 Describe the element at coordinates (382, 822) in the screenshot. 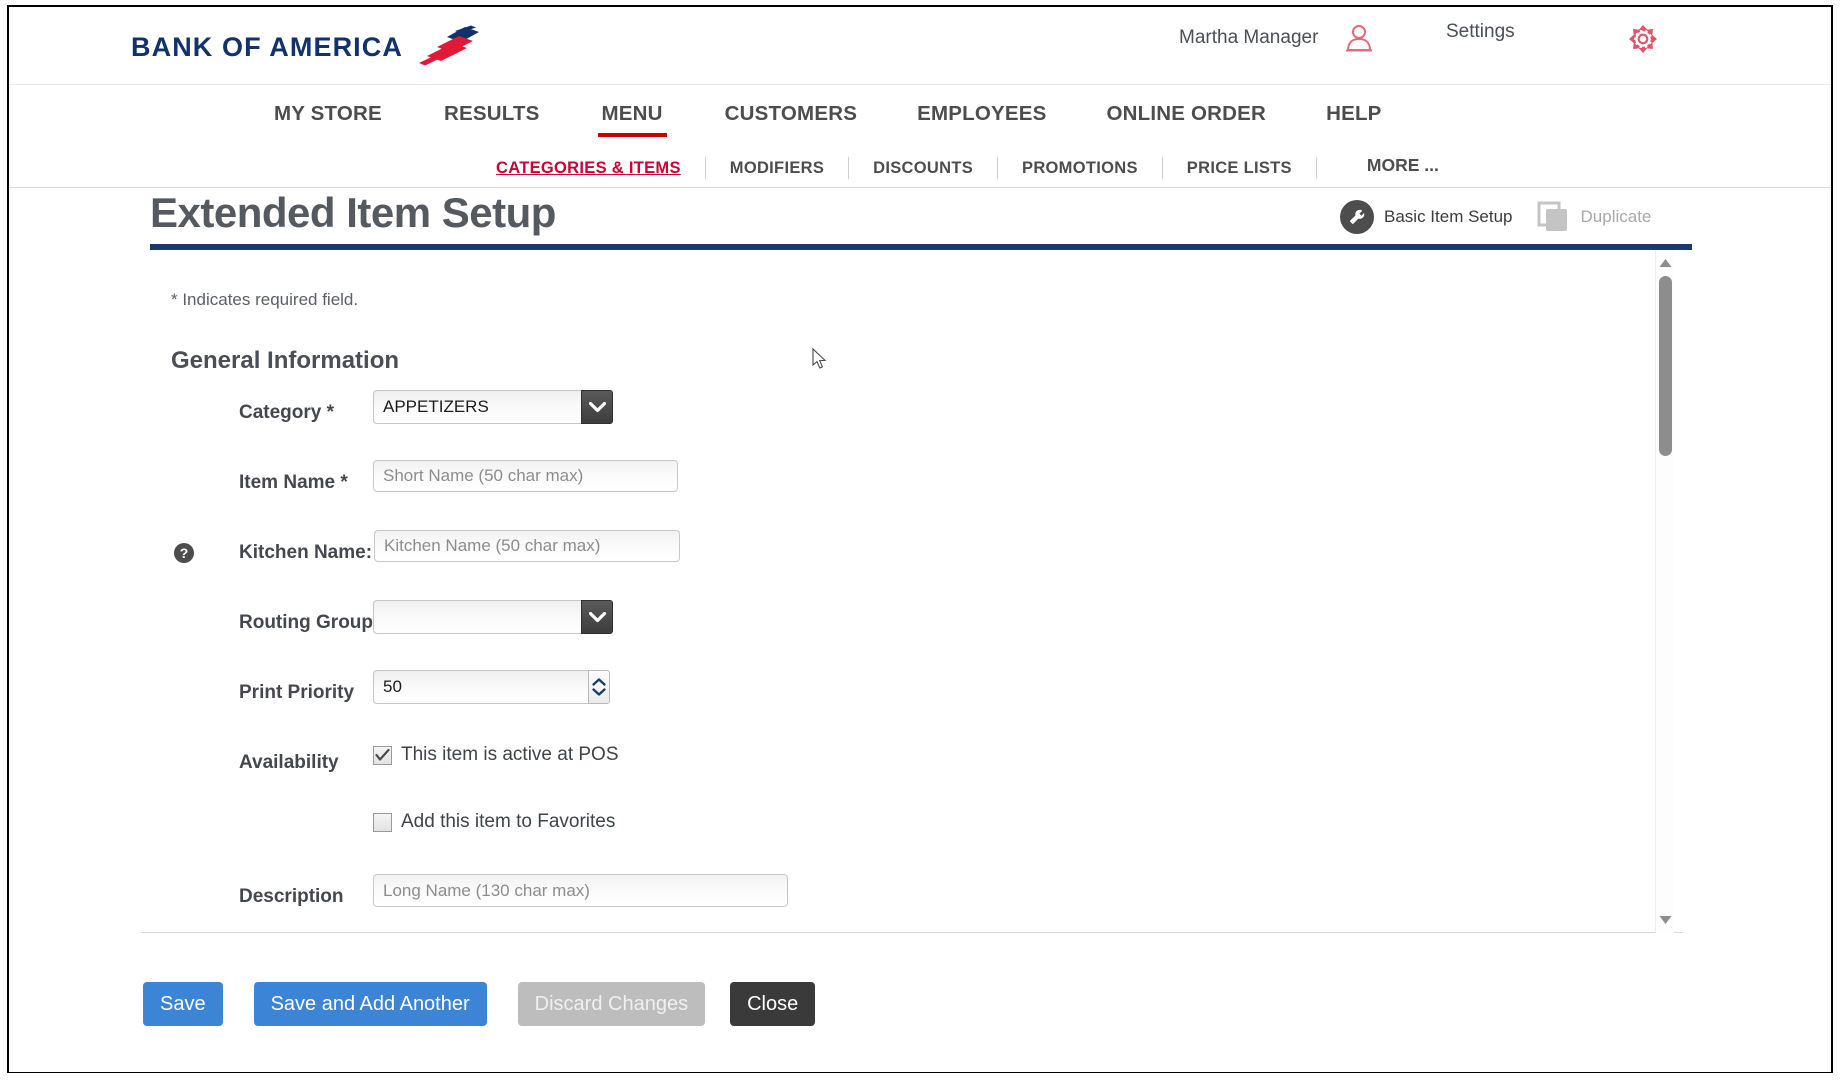

I see `add-to-favorites-checkbox` at that location.